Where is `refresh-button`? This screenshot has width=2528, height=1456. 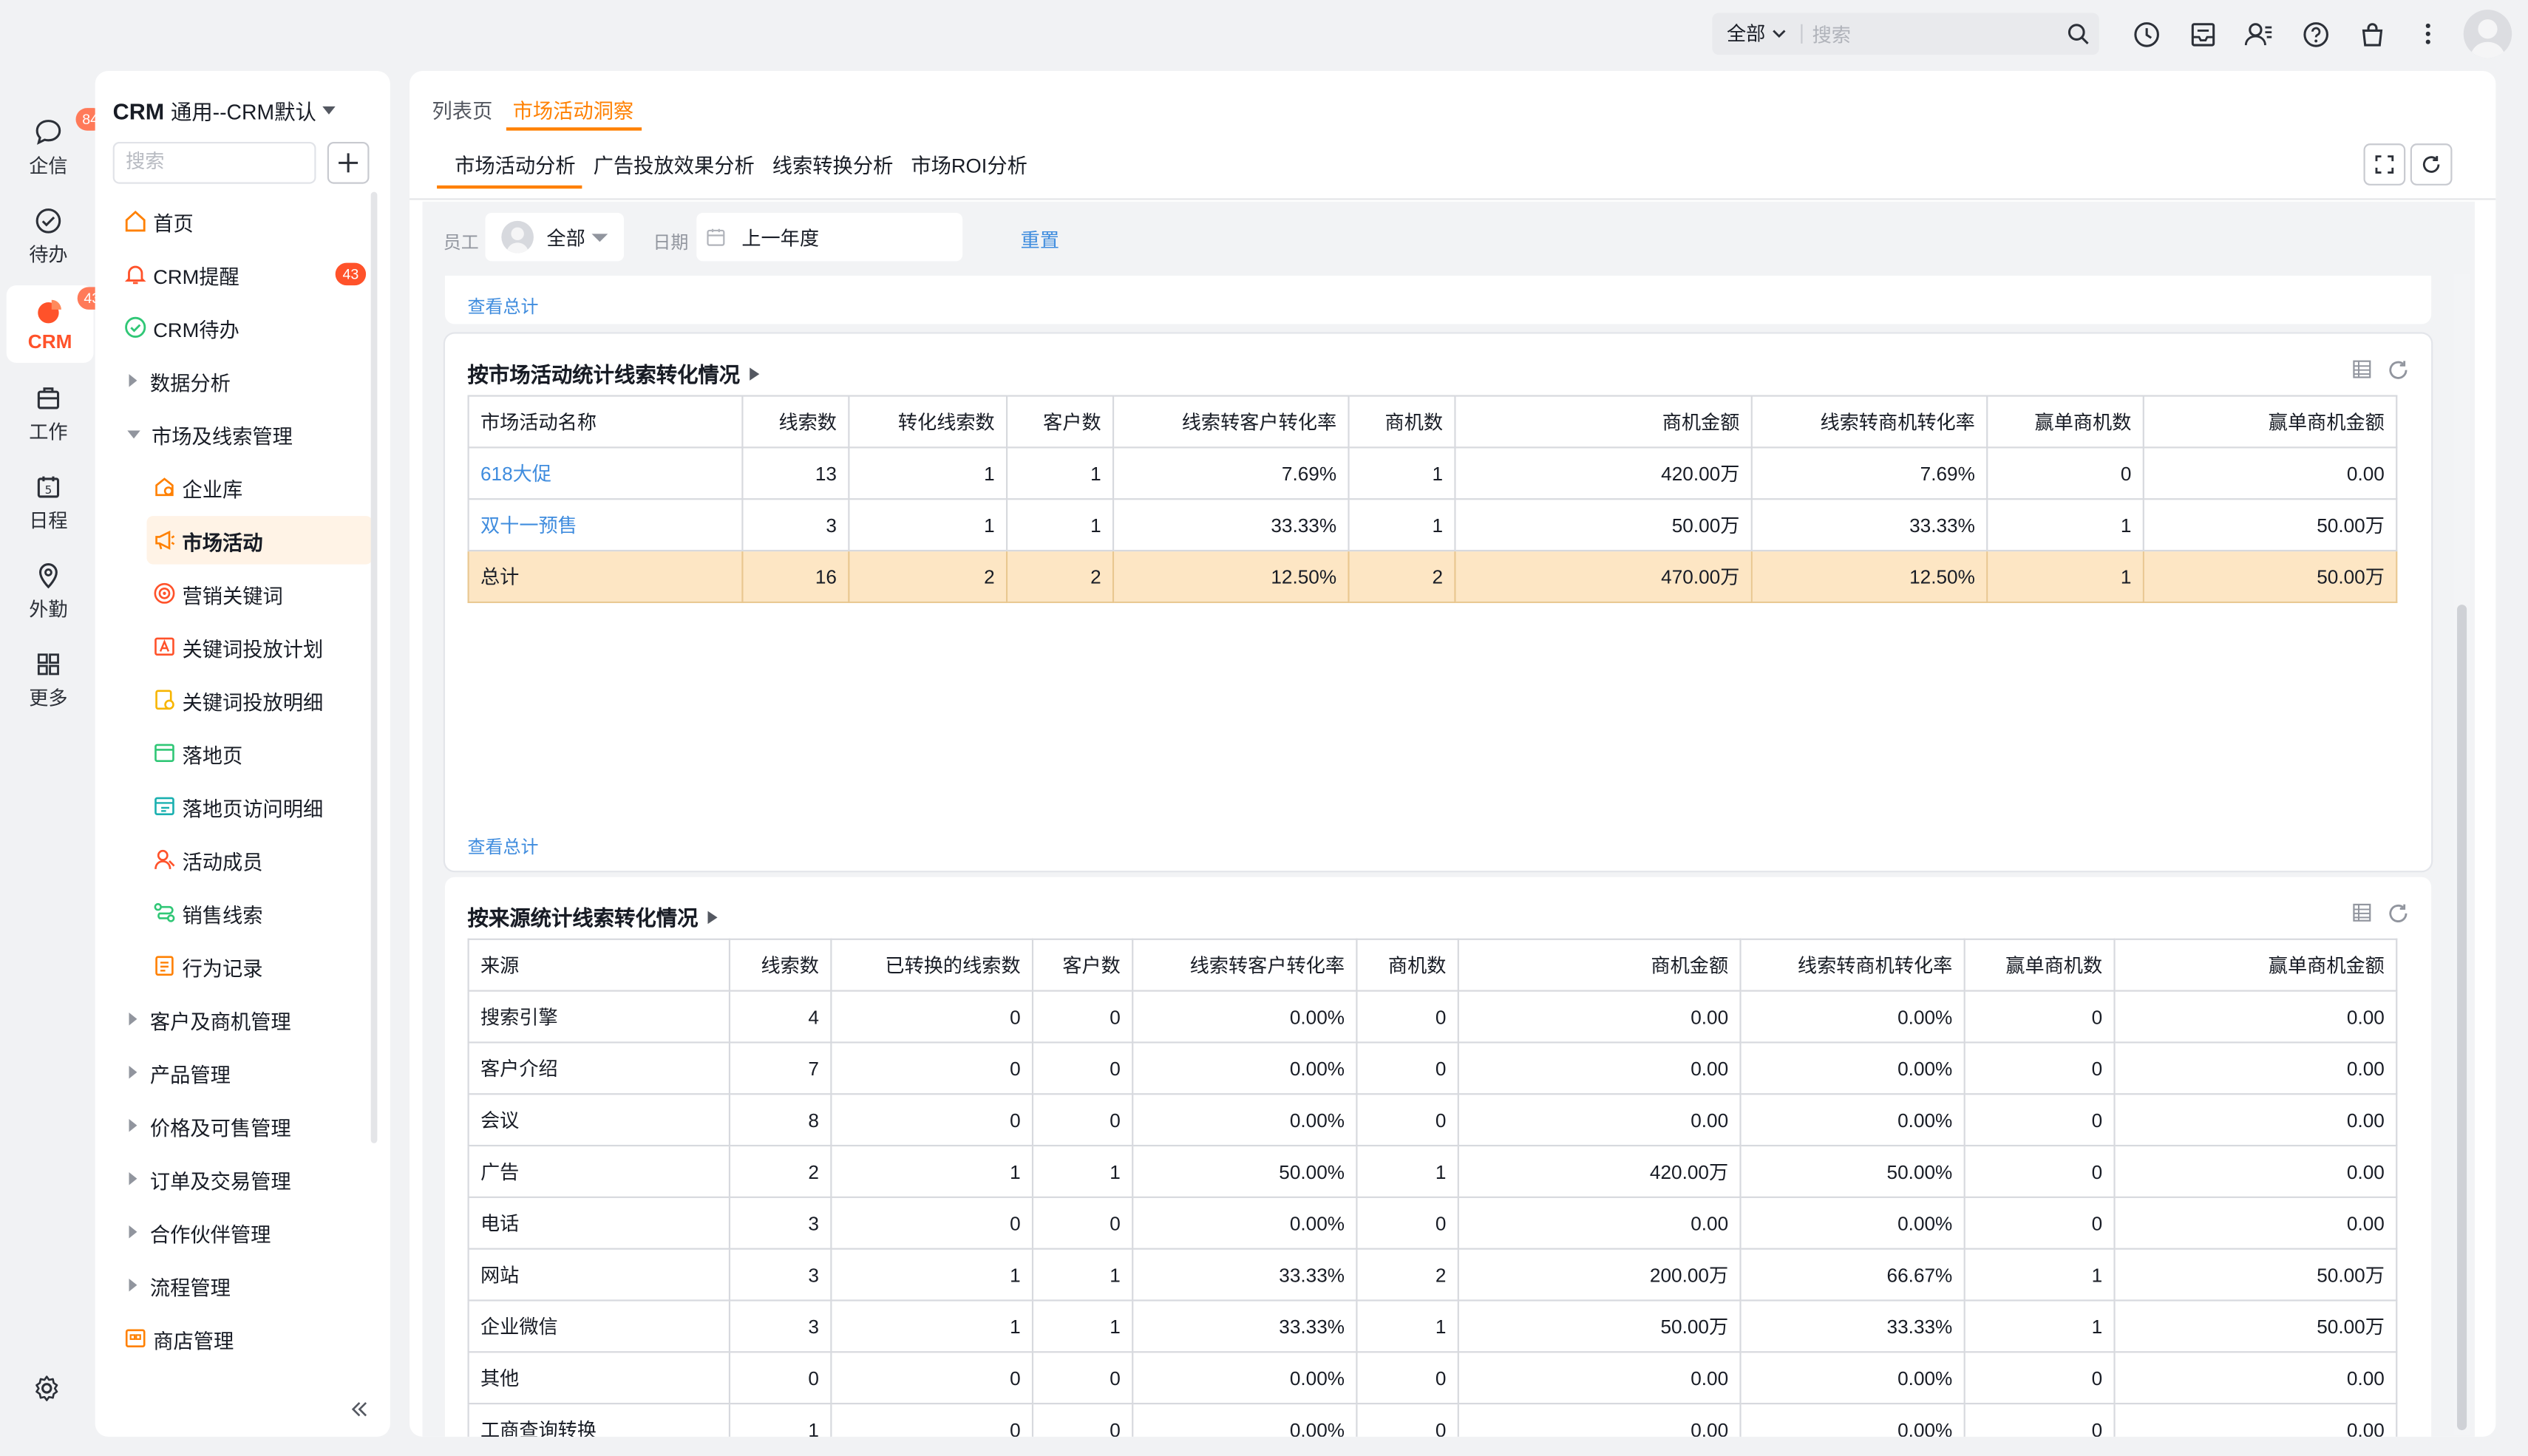
refresh-button is located at coordinates (2432, 164).